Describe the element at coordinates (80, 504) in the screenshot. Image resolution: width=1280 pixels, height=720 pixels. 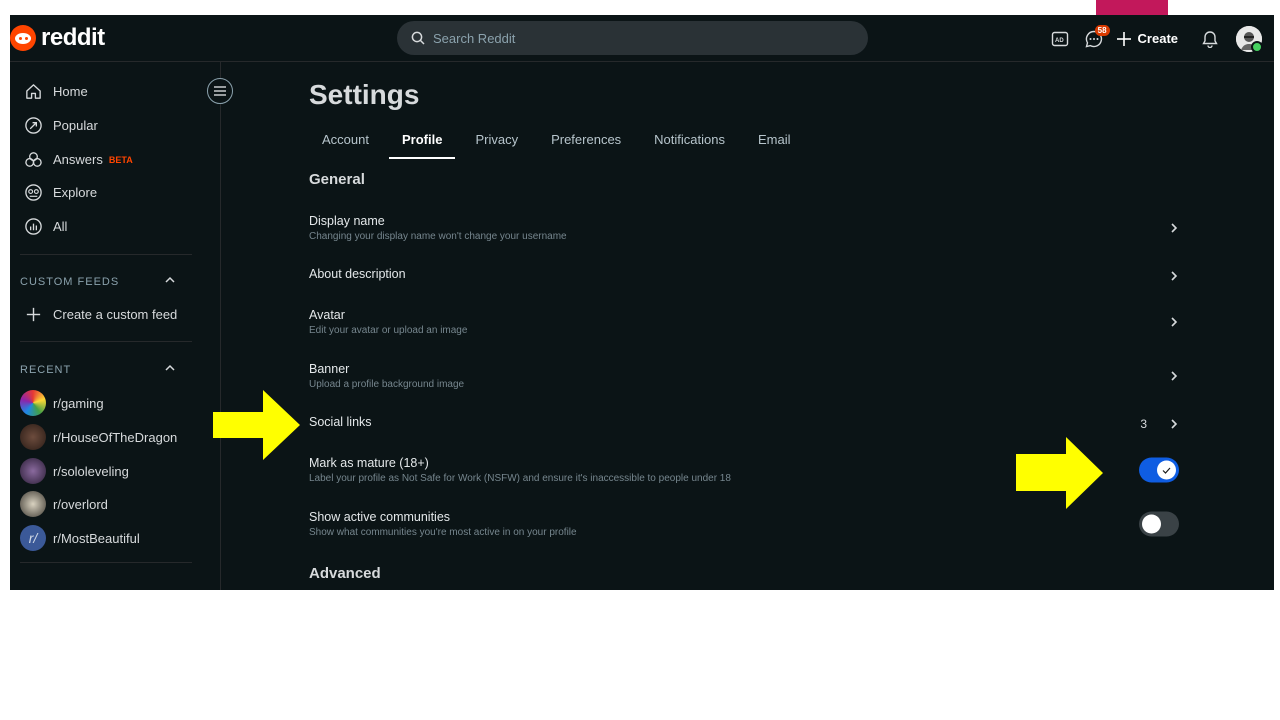
I see `community-label: r/overlord` at that location.